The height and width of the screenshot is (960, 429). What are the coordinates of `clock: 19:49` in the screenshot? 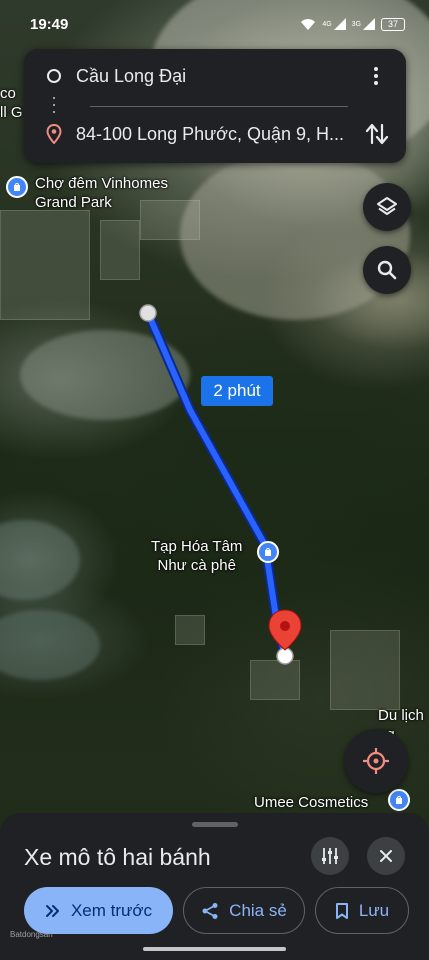 It's located at (49, 24).